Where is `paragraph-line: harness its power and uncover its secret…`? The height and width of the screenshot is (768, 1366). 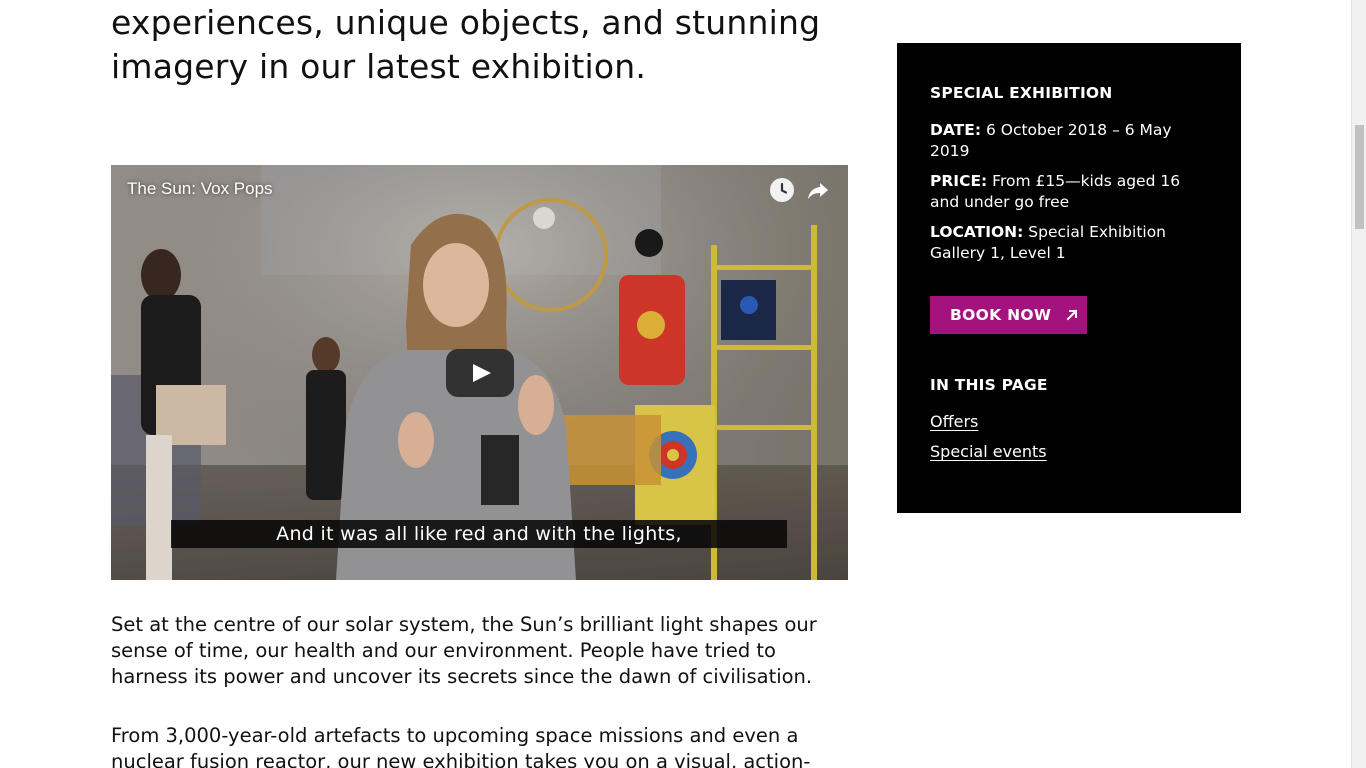 paragraph-line: harness its power and uncover its secret… is located at coordinates (462, 676).